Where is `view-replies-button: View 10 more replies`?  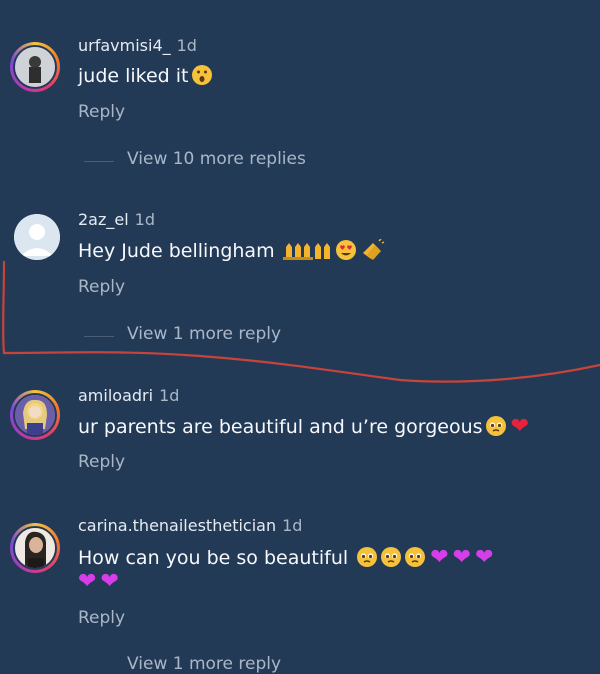 view-replies-button: View 10 more replies is located at coordinates (216, 159).